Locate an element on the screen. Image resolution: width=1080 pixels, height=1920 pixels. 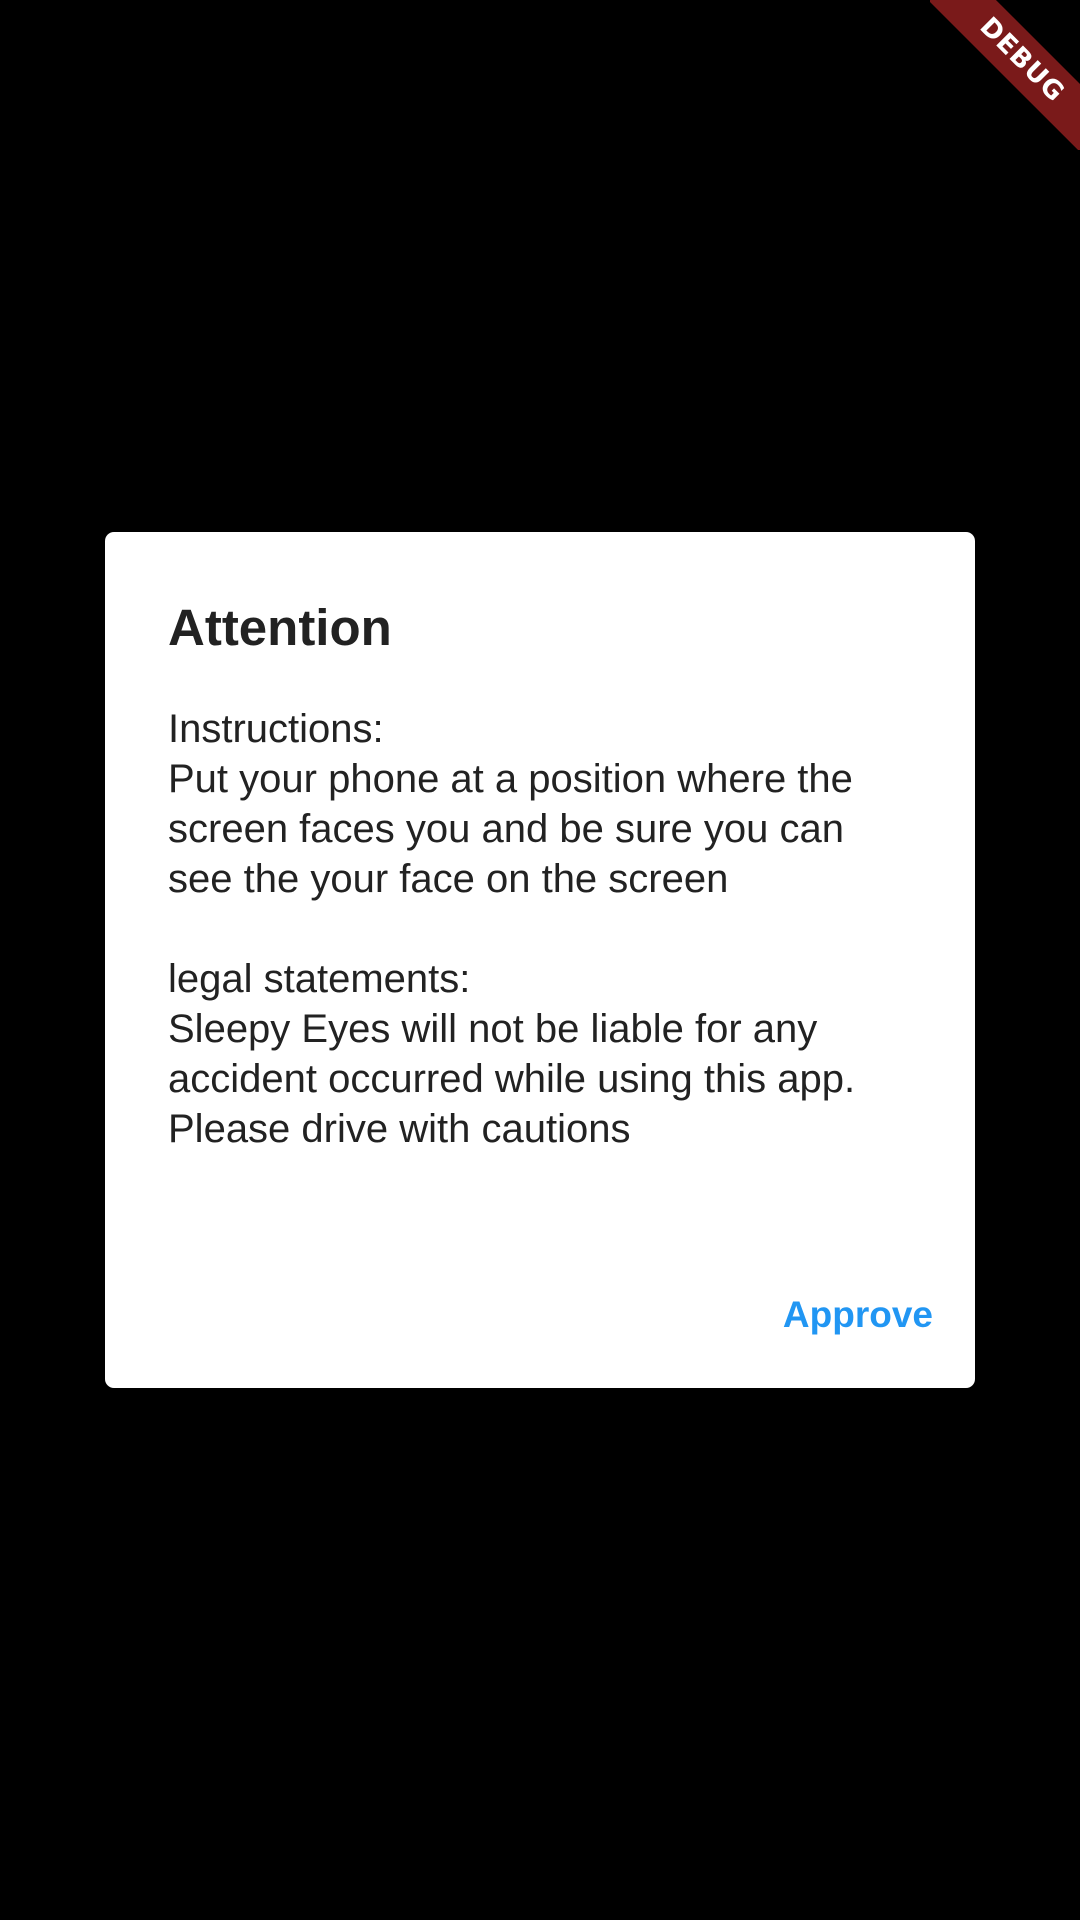
approve-button: Approve is located at coordinates (858, 1315).